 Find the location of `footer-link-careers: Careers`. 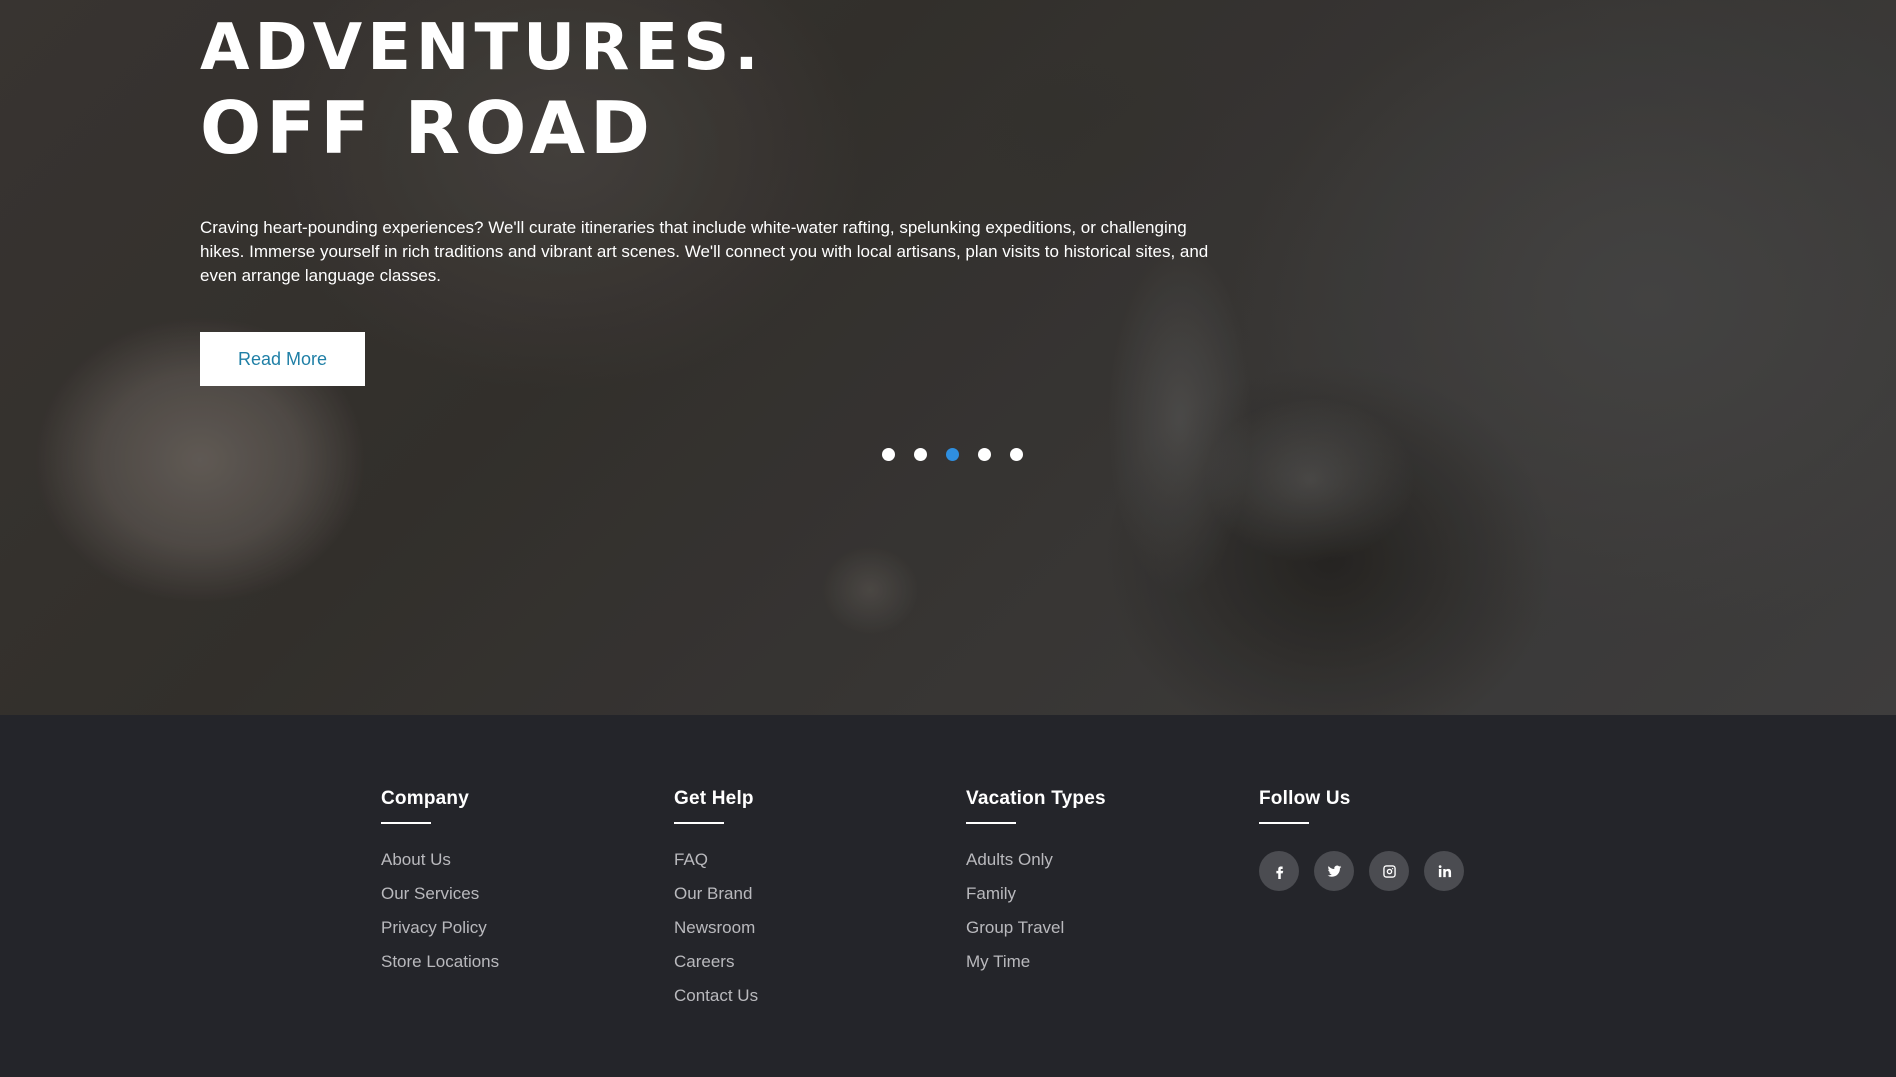

footer-link-careers: Careers is located at coordinates (704, 961).